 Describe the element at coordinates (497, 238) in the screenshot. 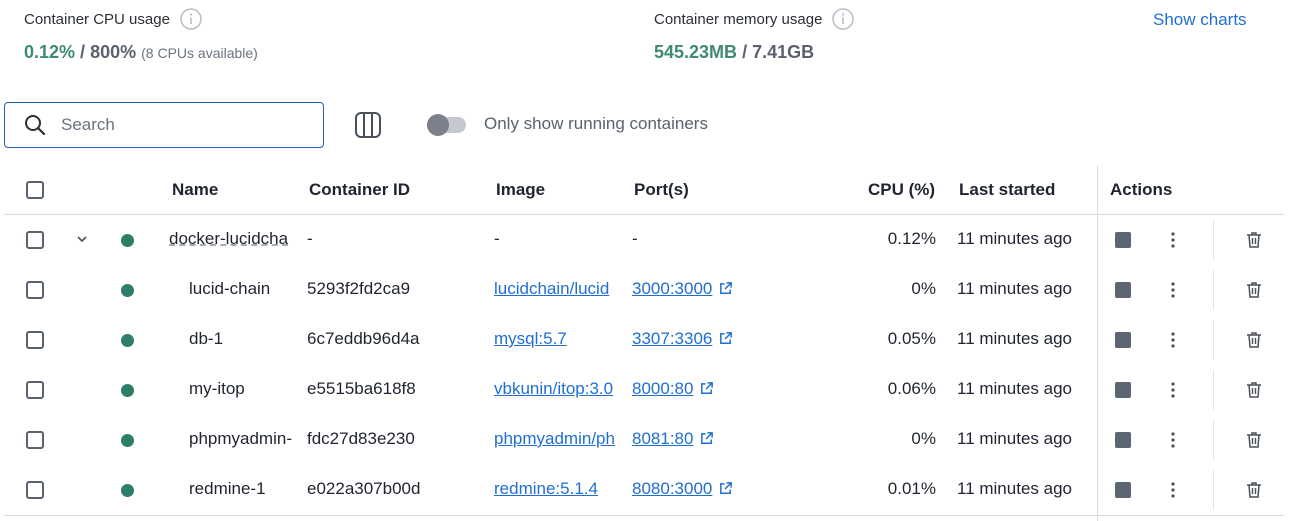

I see `container-image: -` at that location.